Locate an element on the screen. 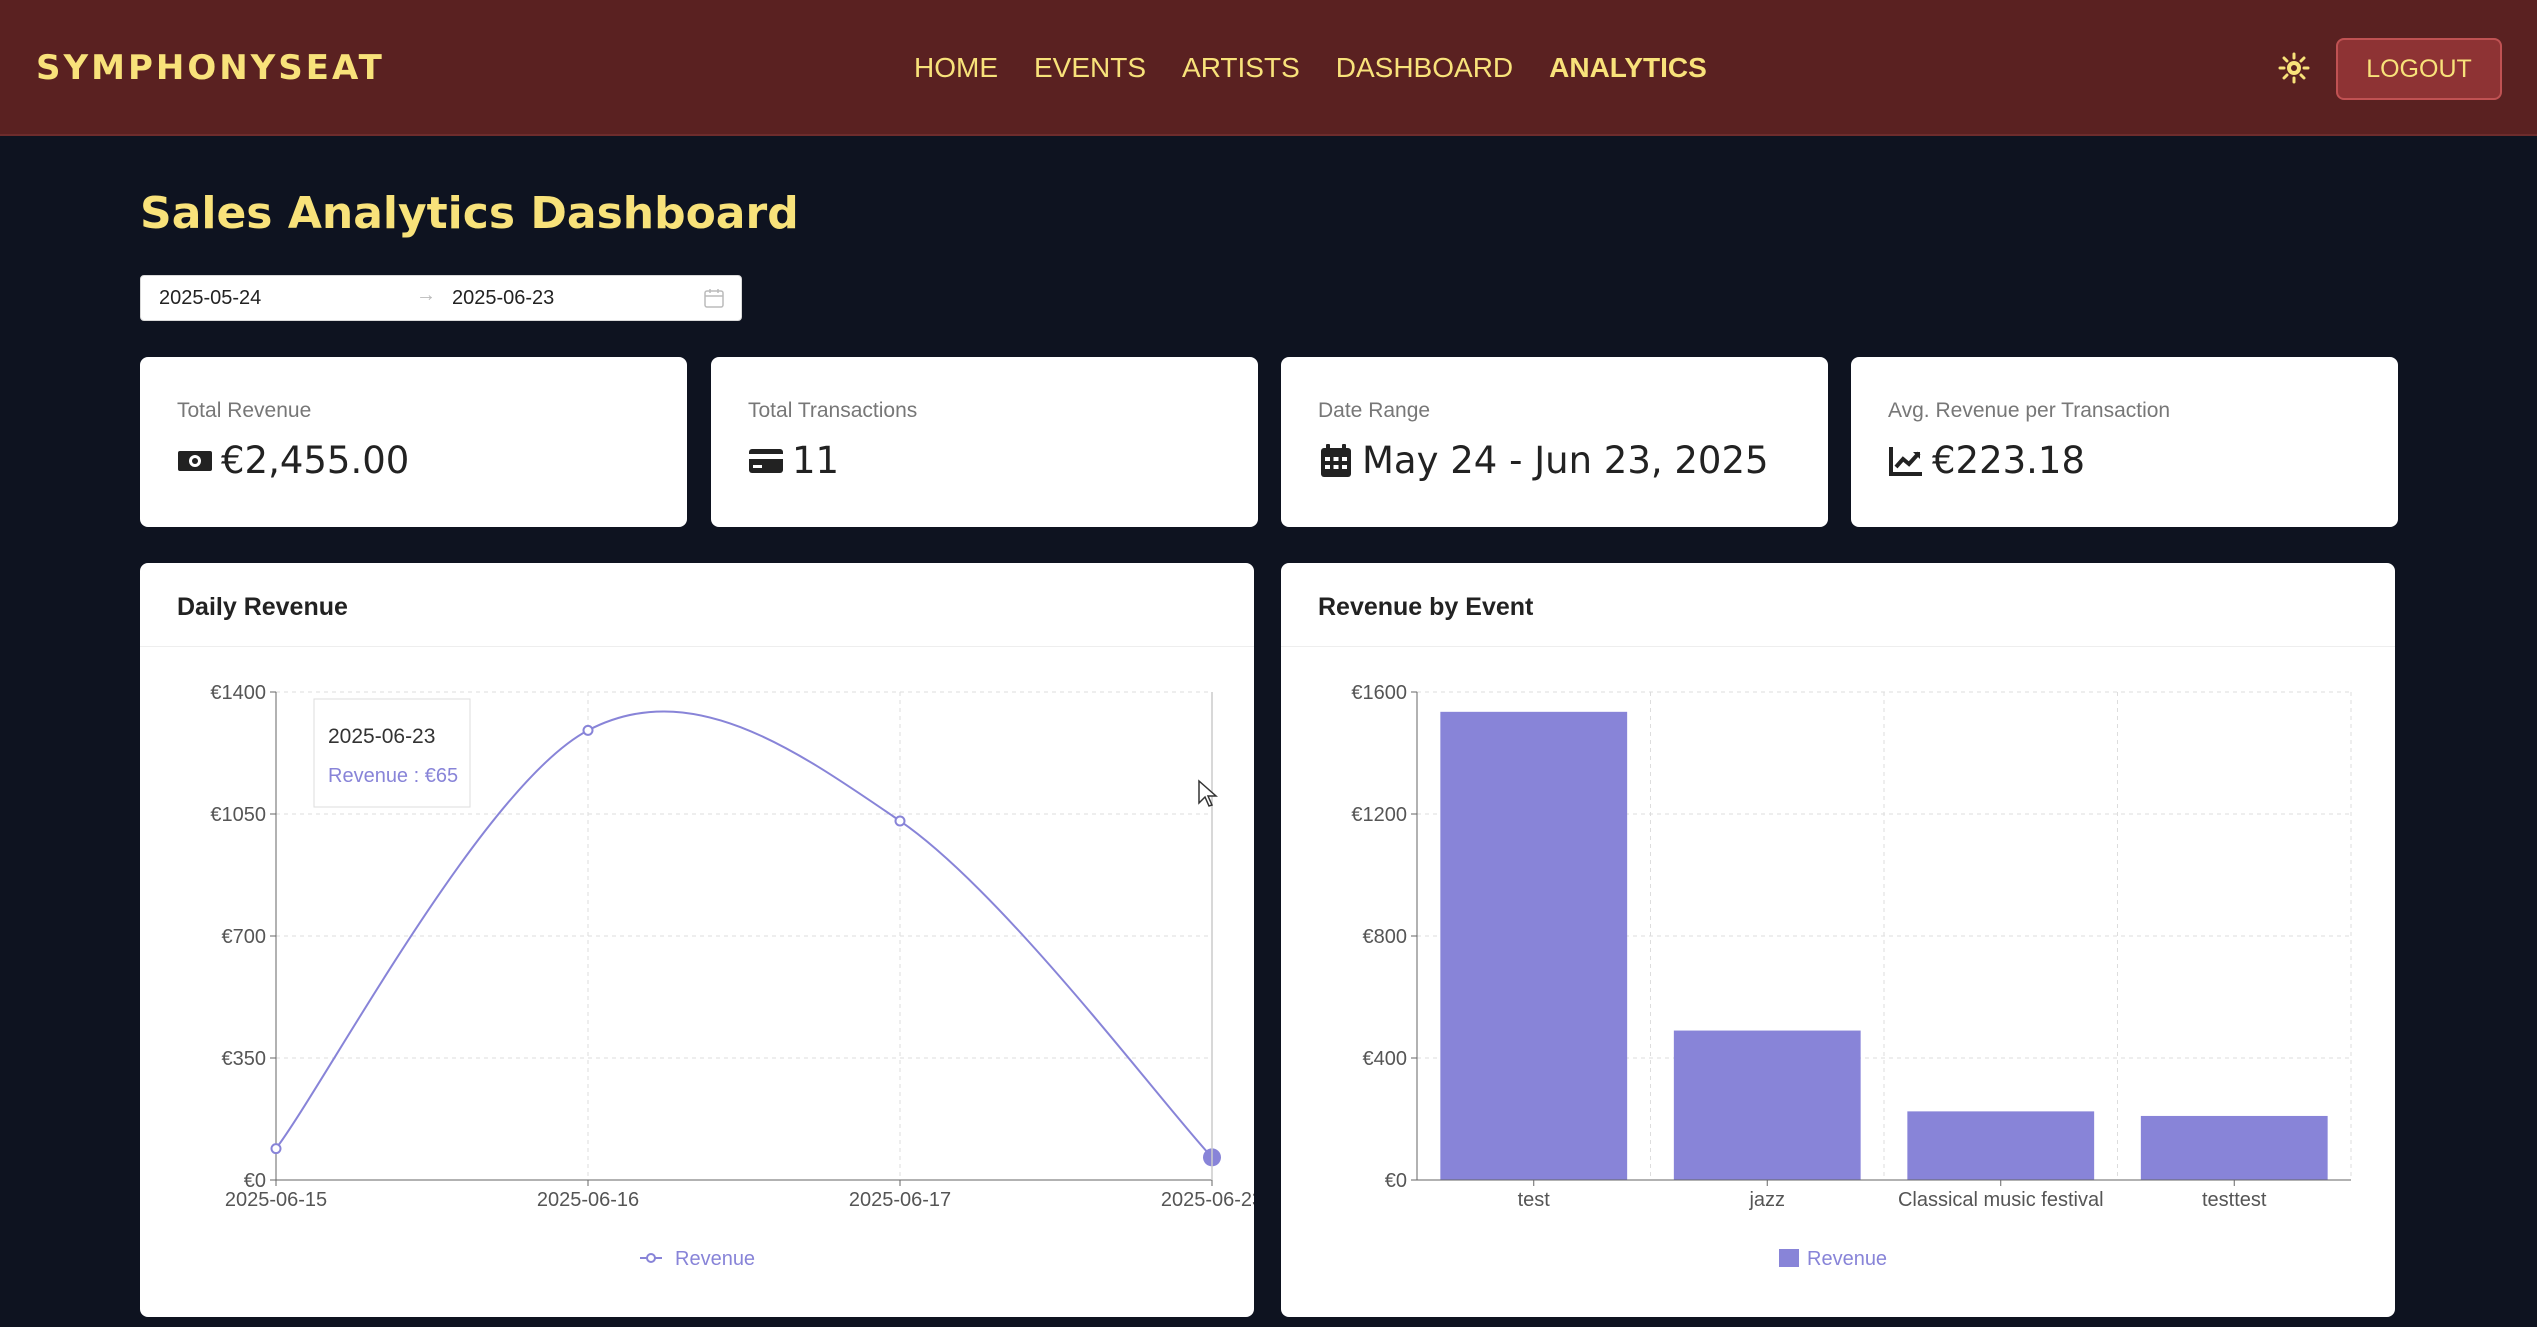  y-tick-label: €1050 is located at coordinates (238, 815).